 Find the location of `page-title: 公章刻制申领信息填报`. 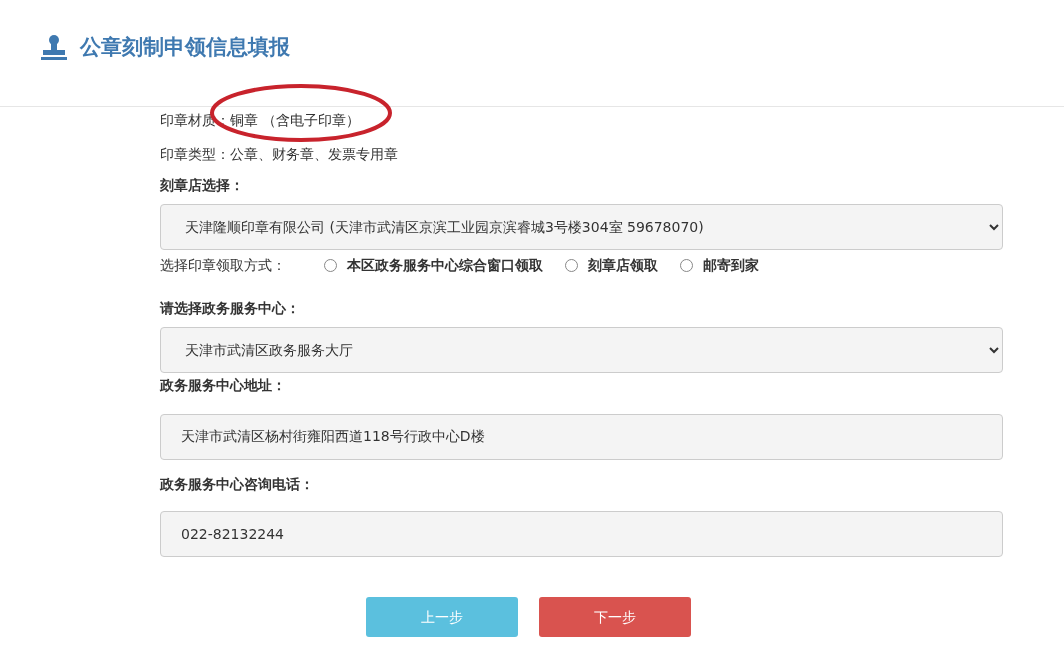

page-title: 公章刻制申领信息填报 is located at coordinates (185, 48).